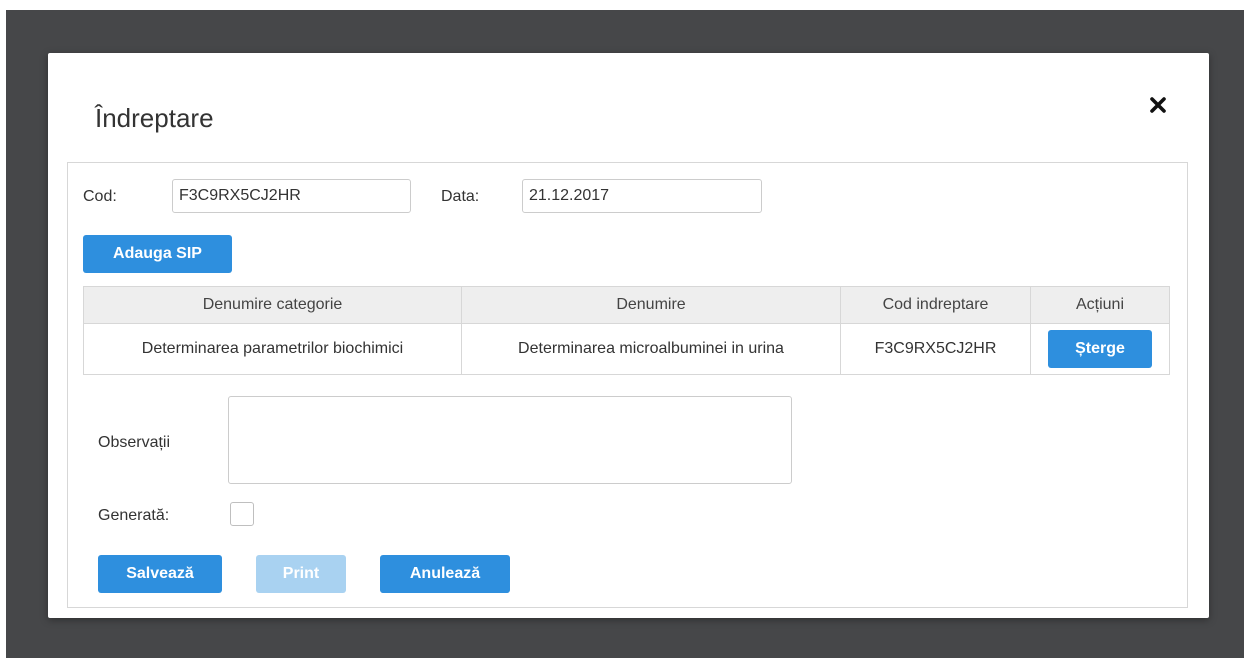 The height and width of the screenshot is (658, 1244). I want to click on generata-checkbox, so click(242, 514).